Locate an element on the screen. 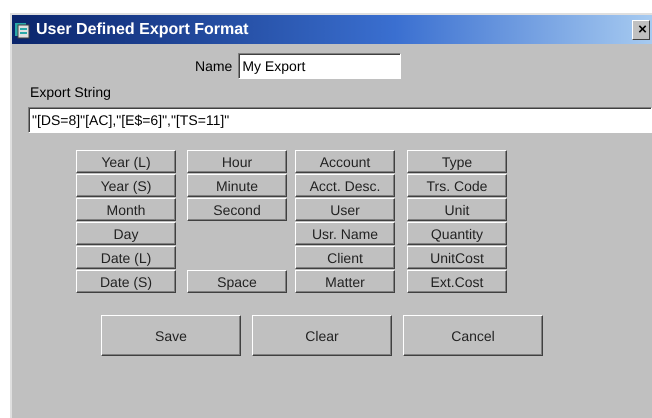 The width and height of the screenshot is (652, 418). field-button: Type is located at coordinates (457, 161).